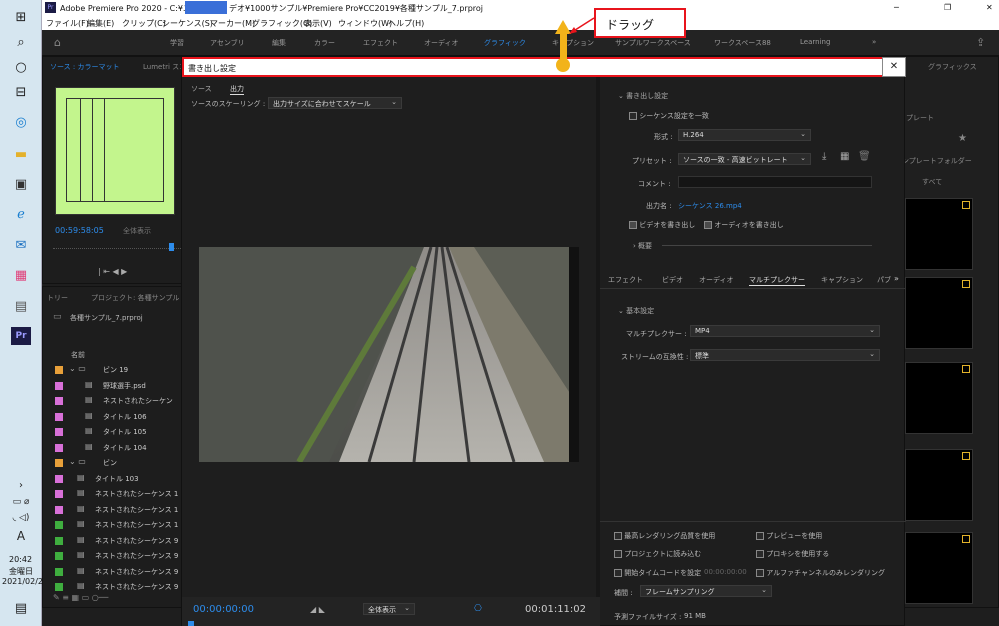 This screenshot has width=999, height=626. What do you see at coordinates (389, 609) in the screenshot?
I see `fit-select: 全体表示 ⌄` at bounding box center [389, 609].